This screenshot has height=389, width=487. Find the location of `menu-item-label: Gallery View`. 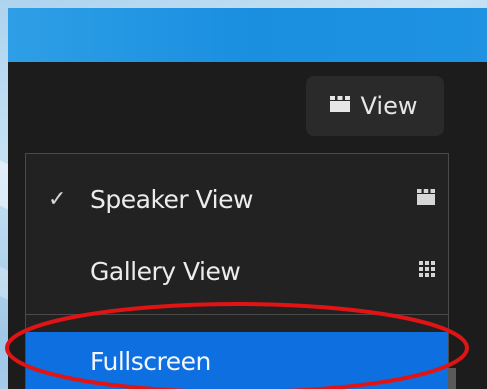

menu-item-label: Gallery View is located at coordinates (165, 271).